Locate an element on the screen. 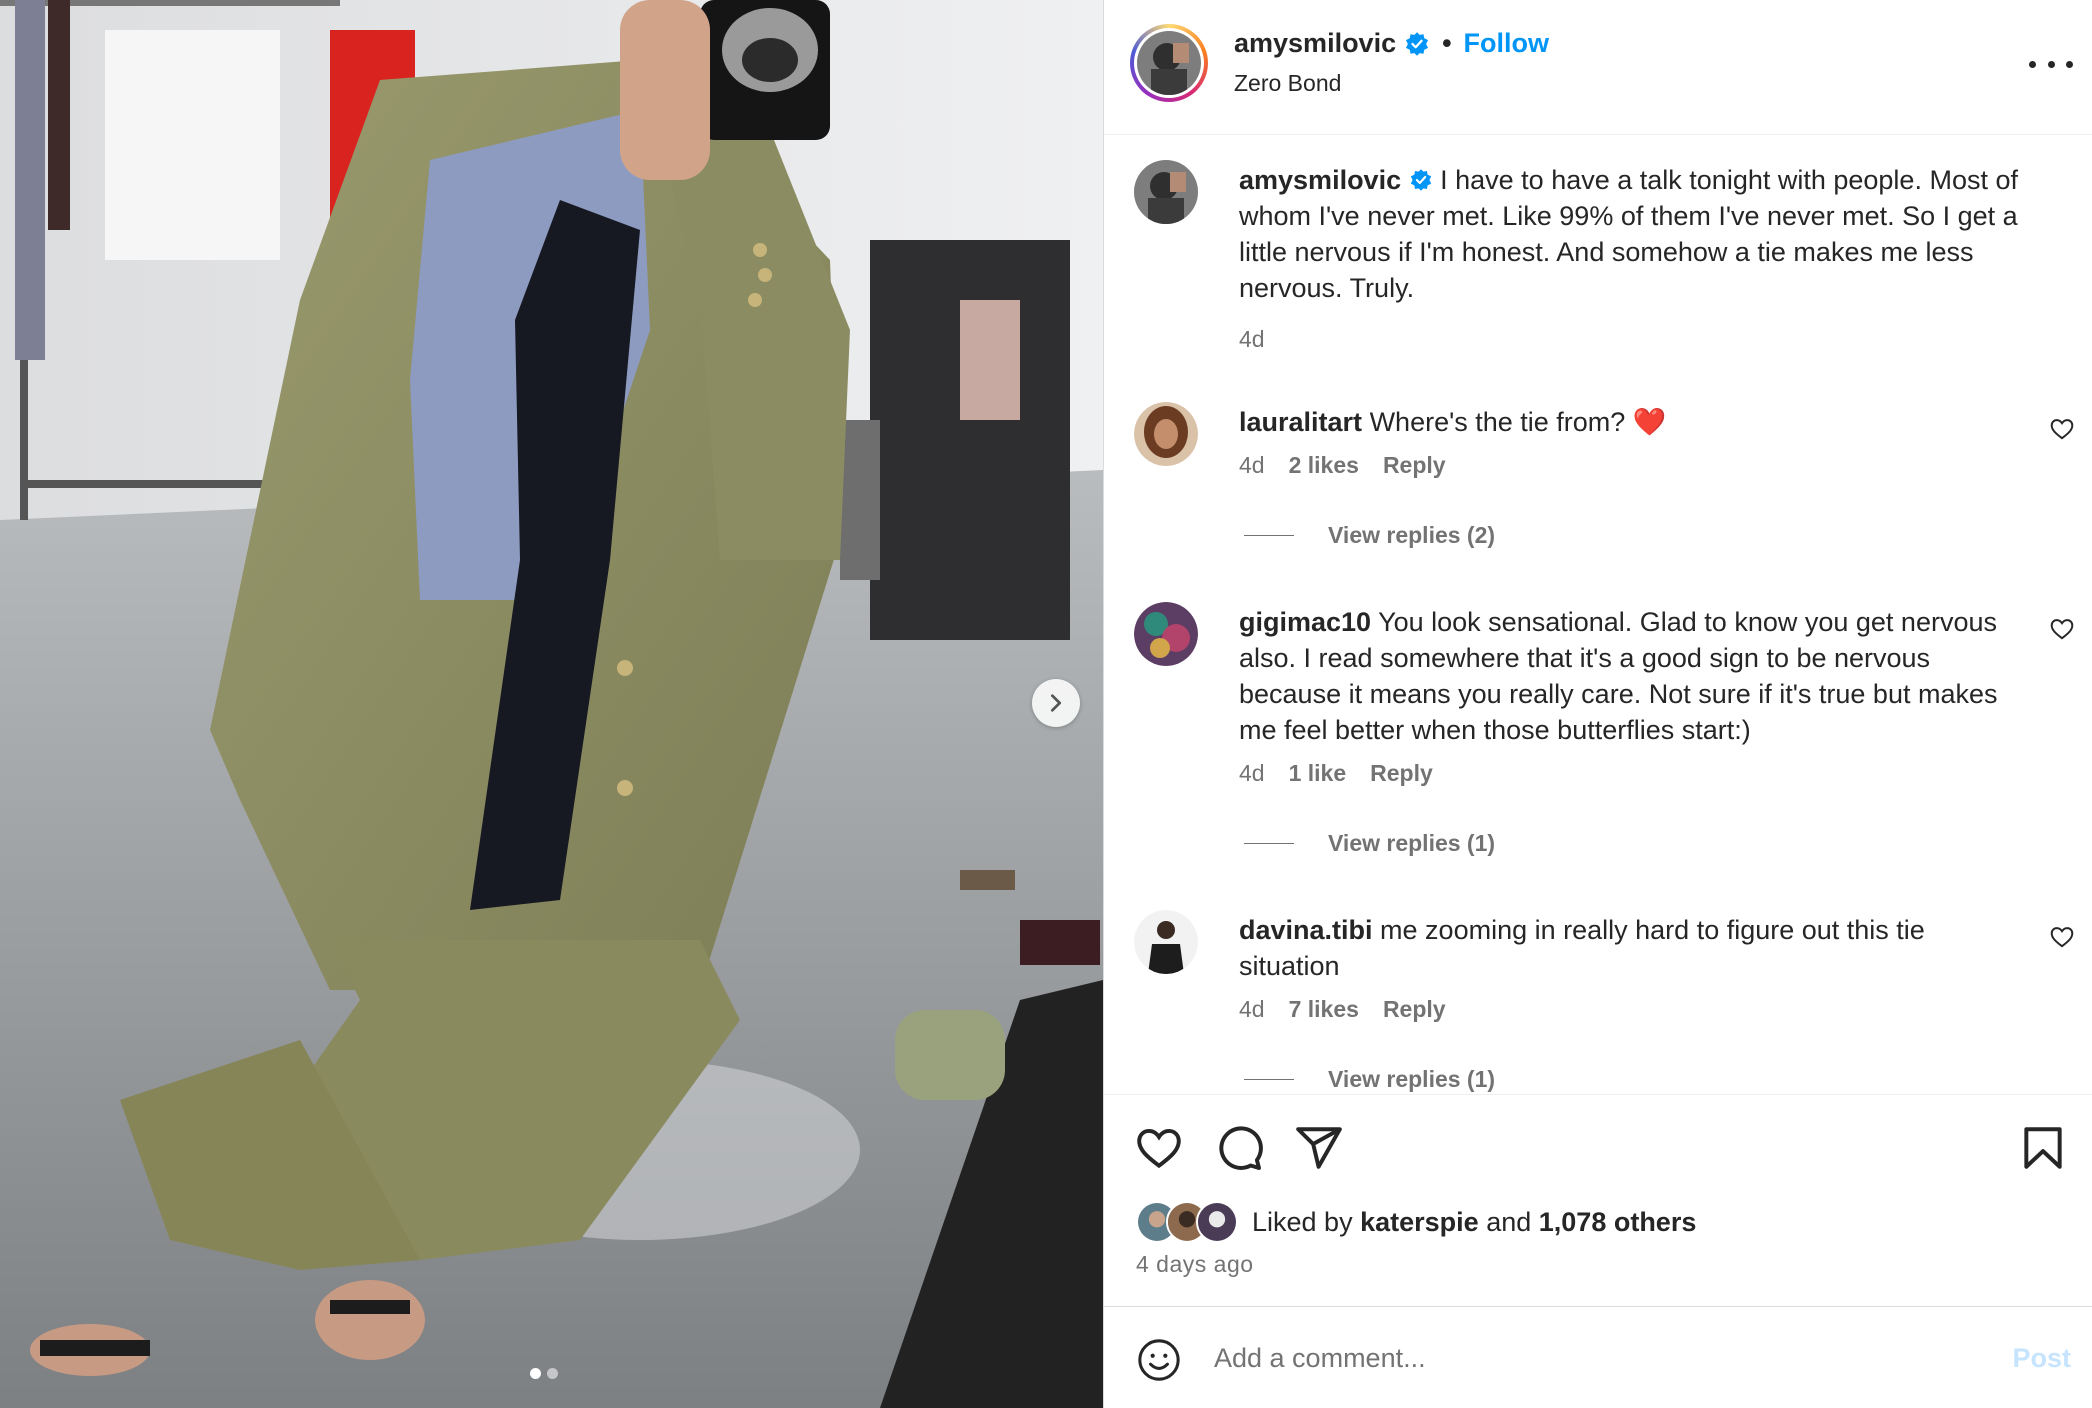  next-slide-button is located at coordinates (1056, 703).